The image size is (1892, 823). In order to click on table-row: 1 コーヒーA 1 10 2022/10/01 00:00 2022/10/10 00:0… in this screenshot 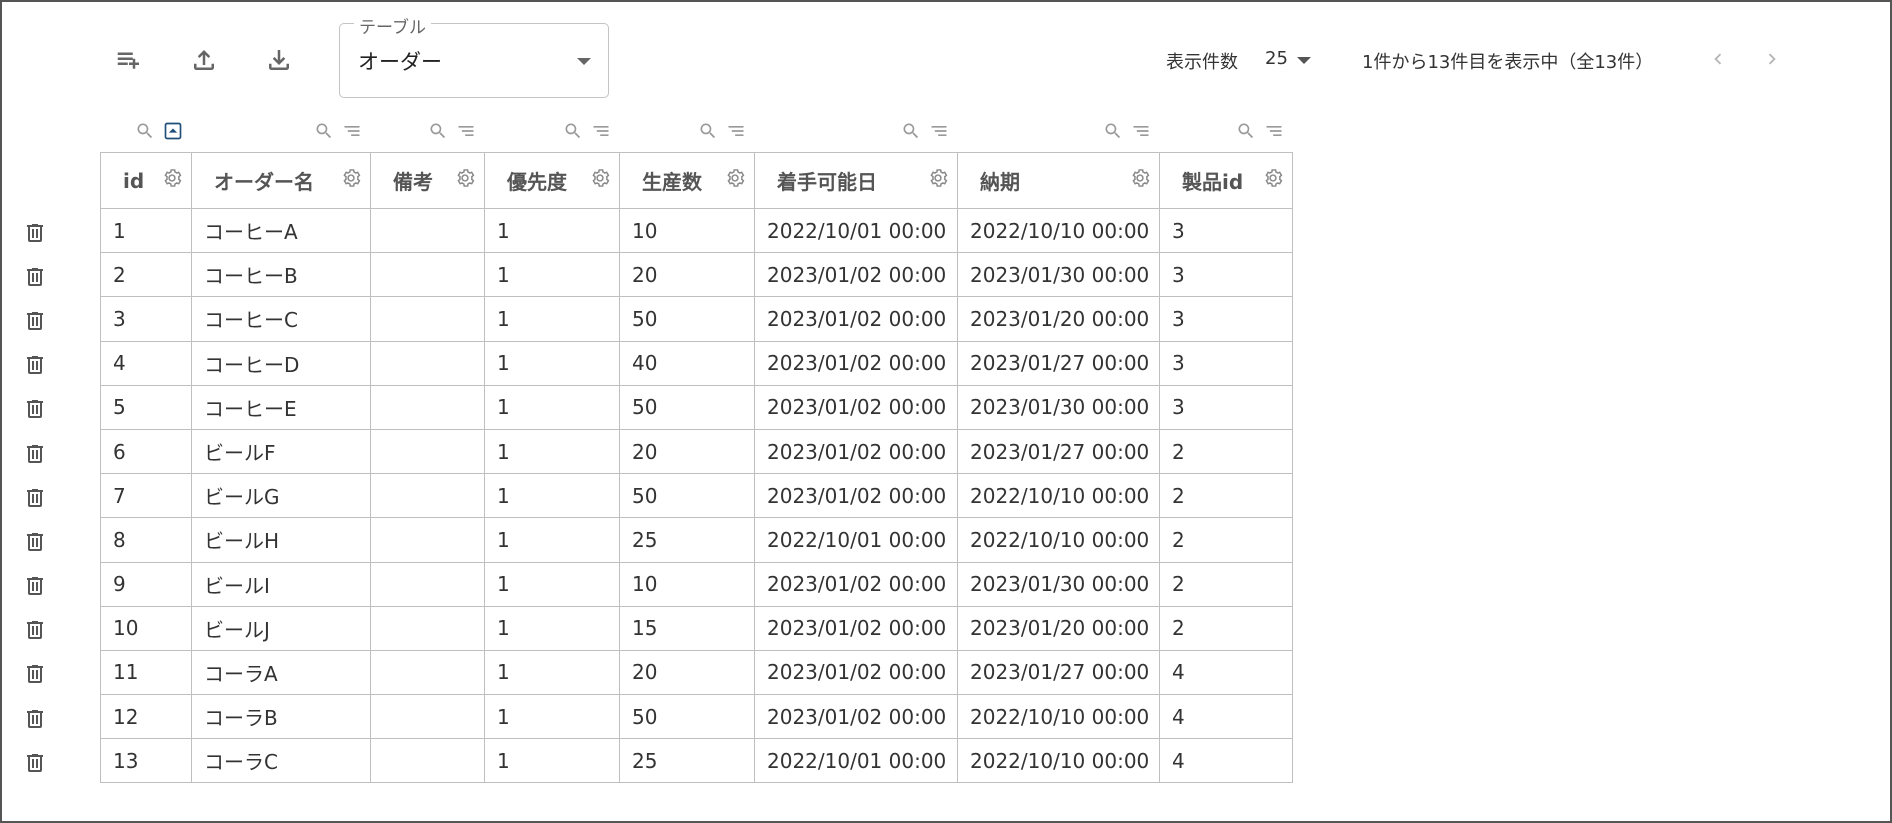, I will do `click(696, 230)`.